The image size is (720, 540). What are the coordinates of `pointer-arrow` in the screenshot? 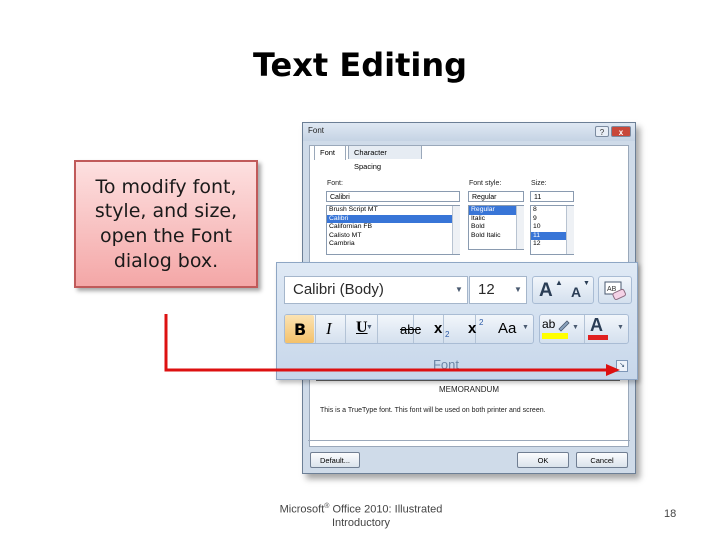 It's located at (392, 345).